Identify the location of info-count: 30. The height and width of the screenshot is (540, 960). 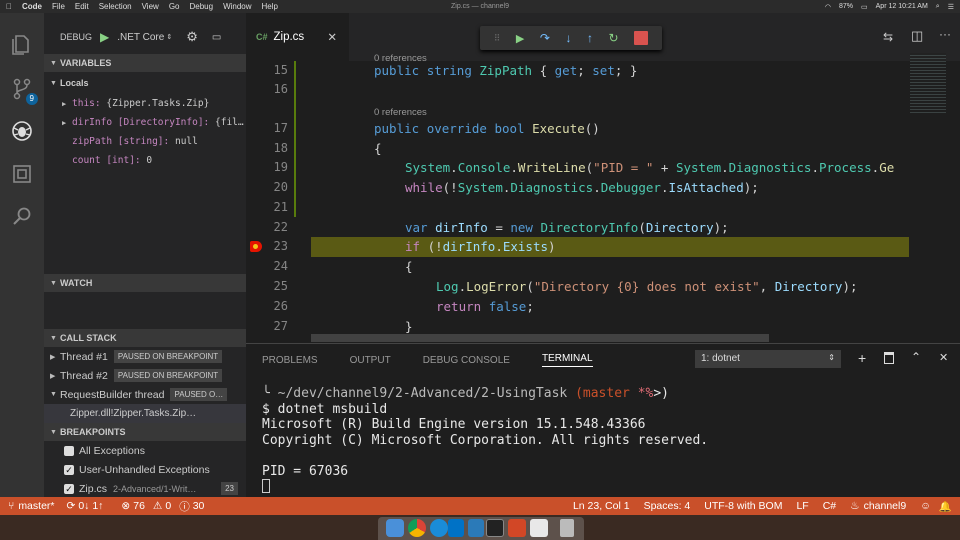
(199, 506).